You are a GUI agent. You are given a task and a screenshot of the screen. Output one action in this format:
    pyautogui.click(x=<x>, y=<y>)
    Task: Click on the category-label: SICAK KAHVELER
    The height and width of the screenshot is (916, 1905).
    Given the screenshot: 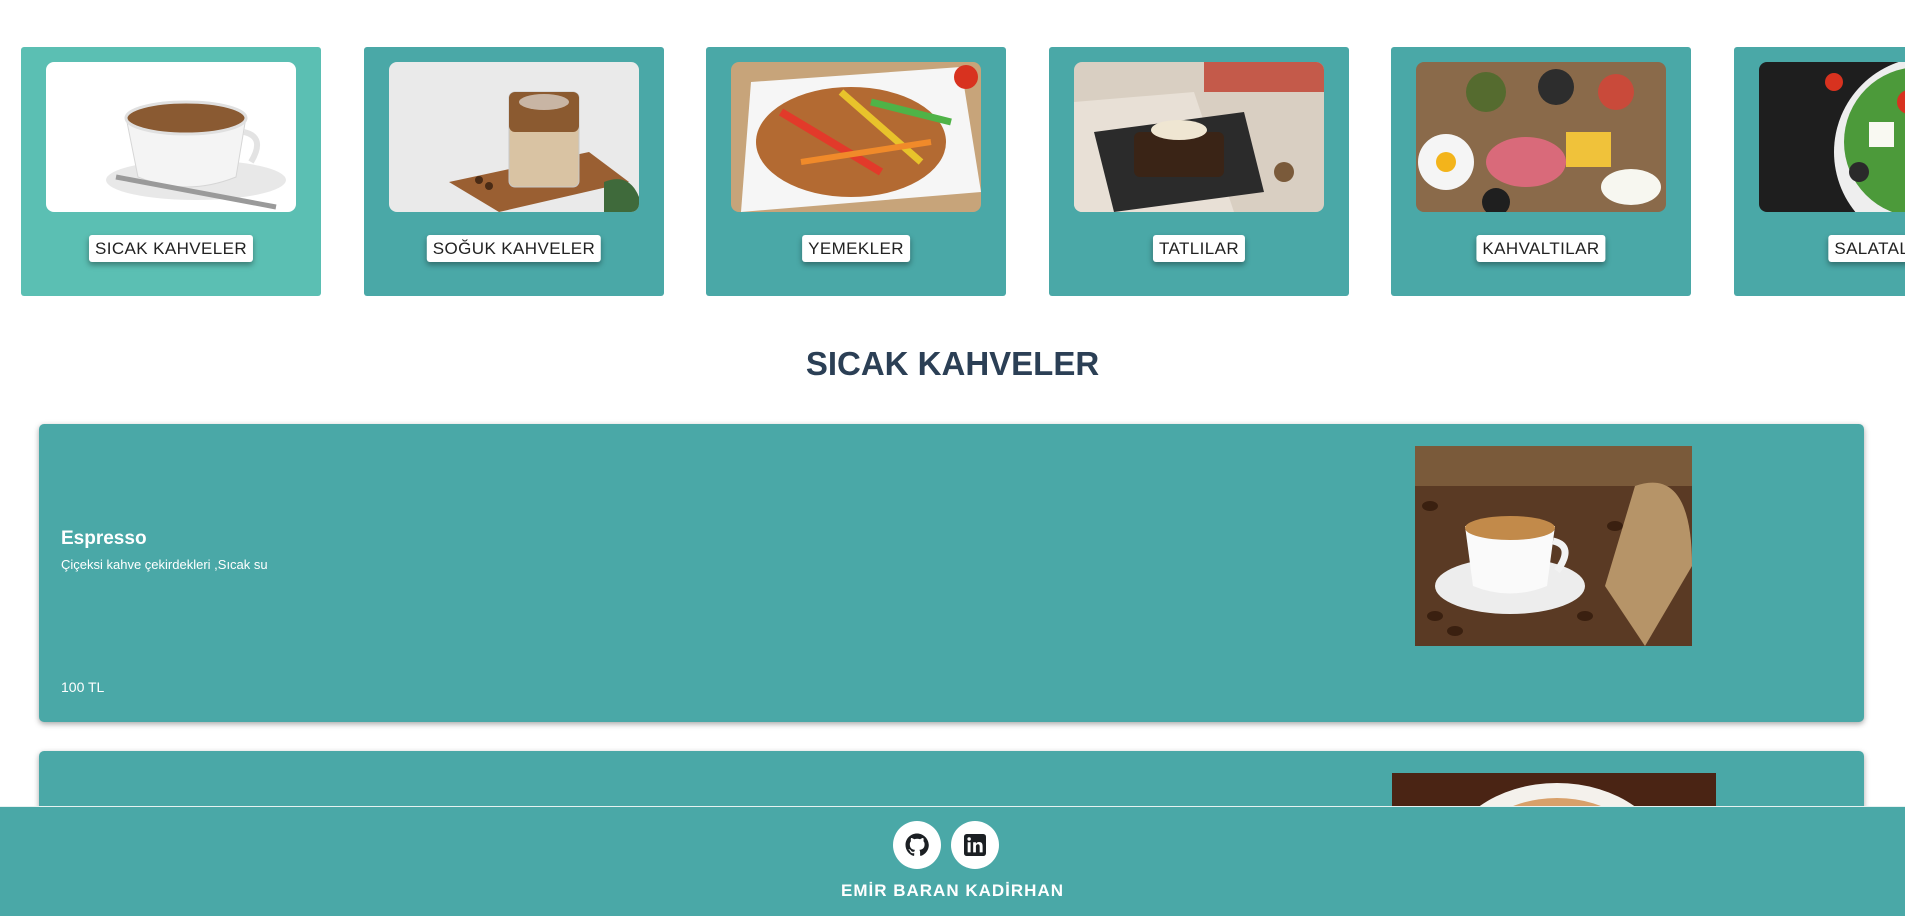 What is the action you would take?
    pyautogui.click(x=171, y=248)
    